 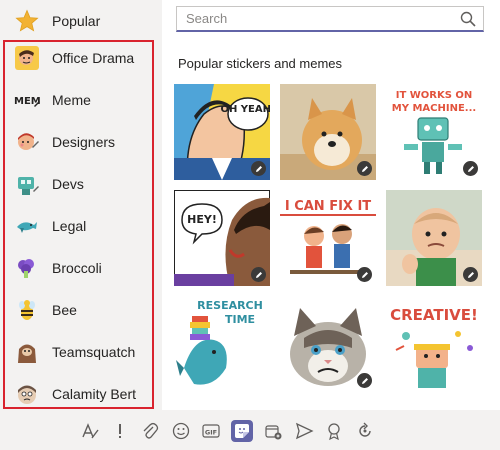 I want to click on designers-icon, so click(x=27, y=142).